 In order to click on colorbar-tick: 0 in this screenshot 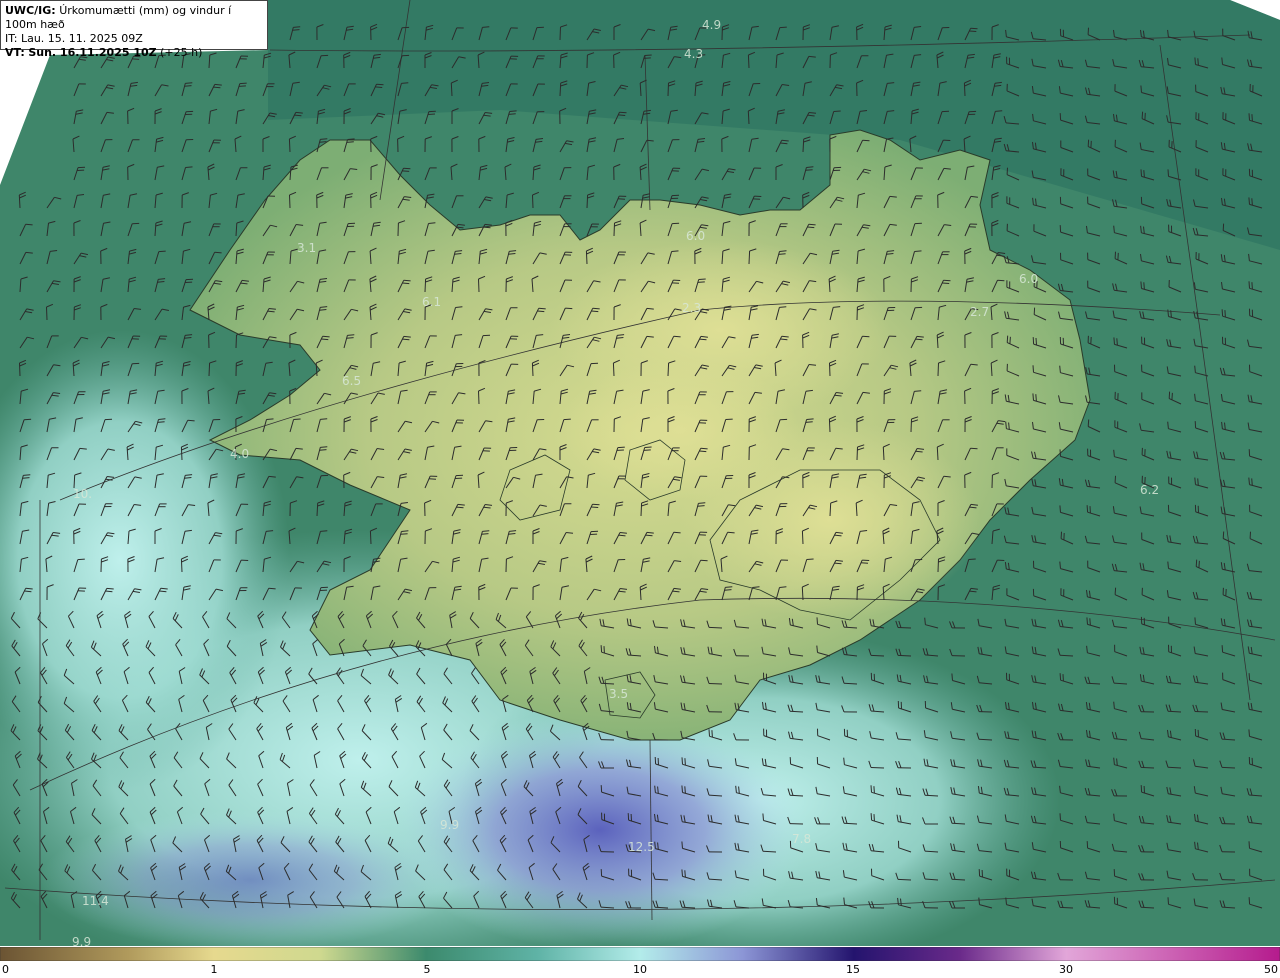, I will do `click(5, 969)`.